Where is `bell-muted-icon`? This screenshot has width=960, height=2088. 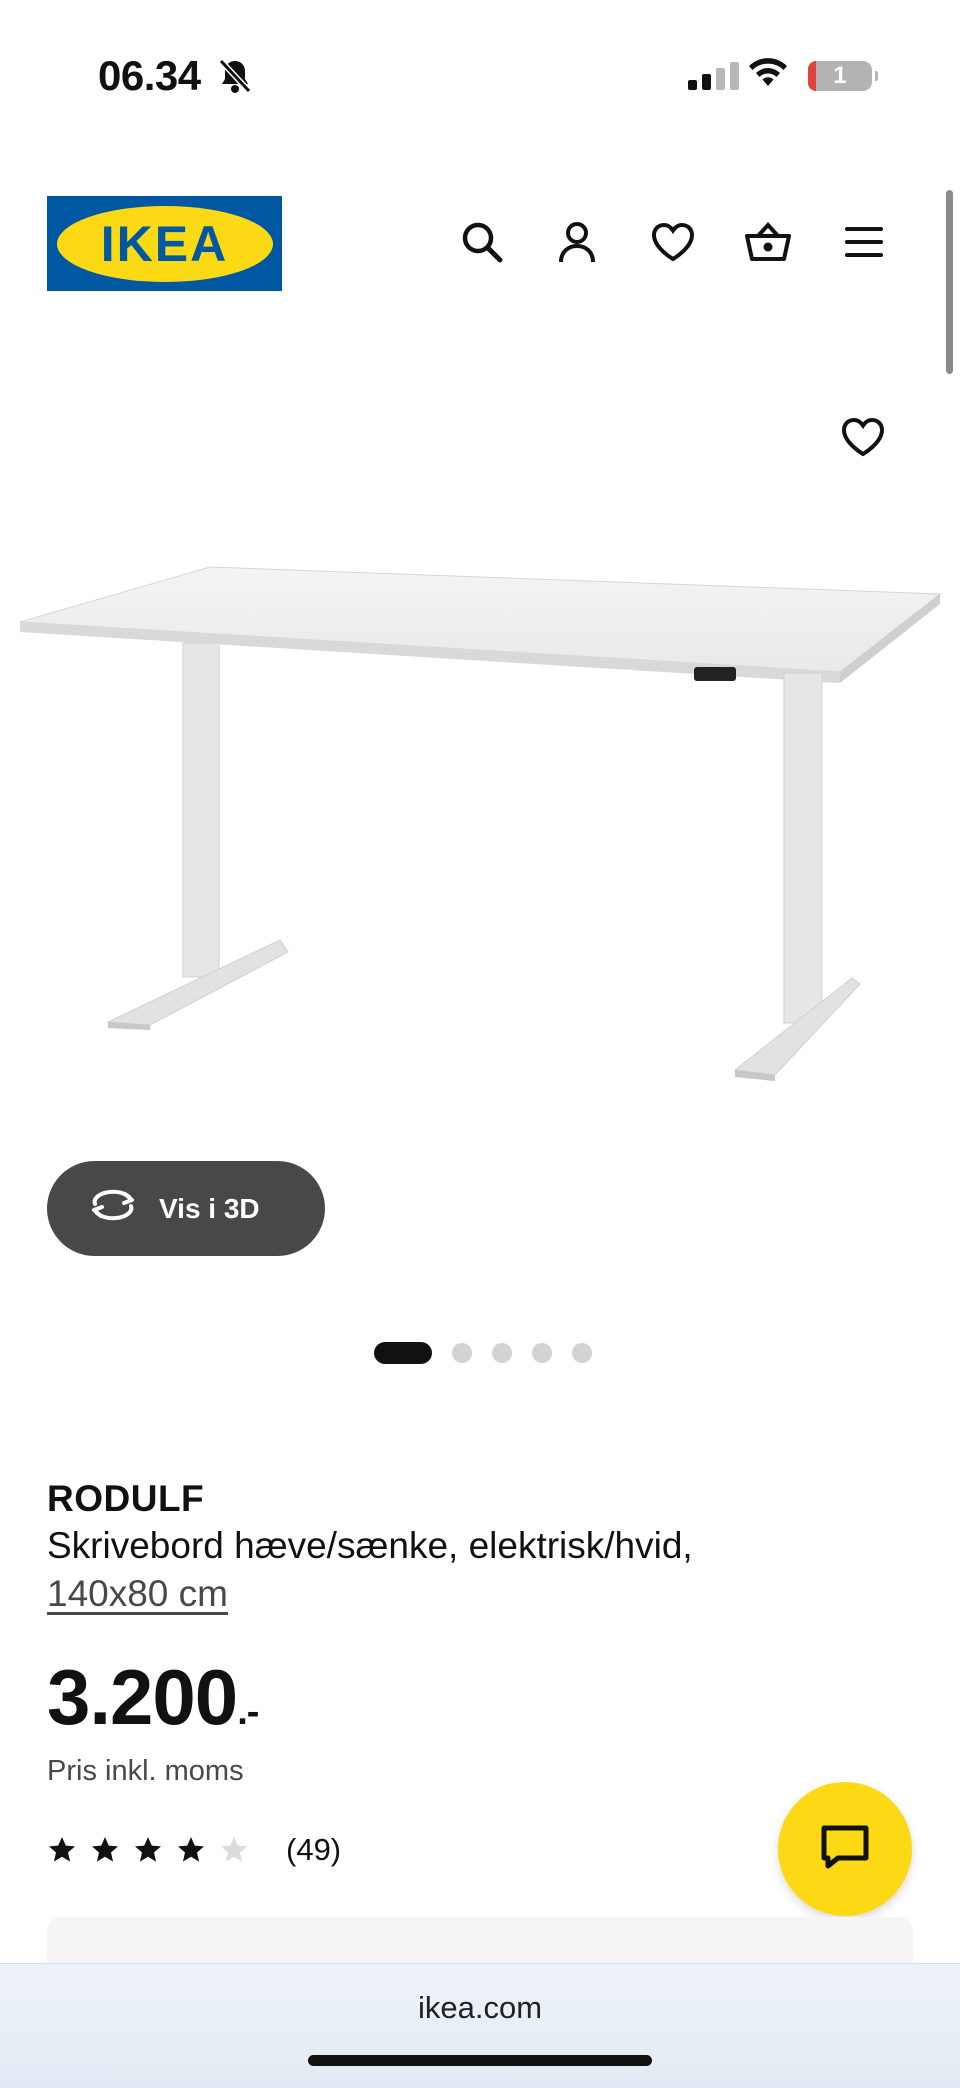 bell-muted-icon is located at coordinates (235, 78).